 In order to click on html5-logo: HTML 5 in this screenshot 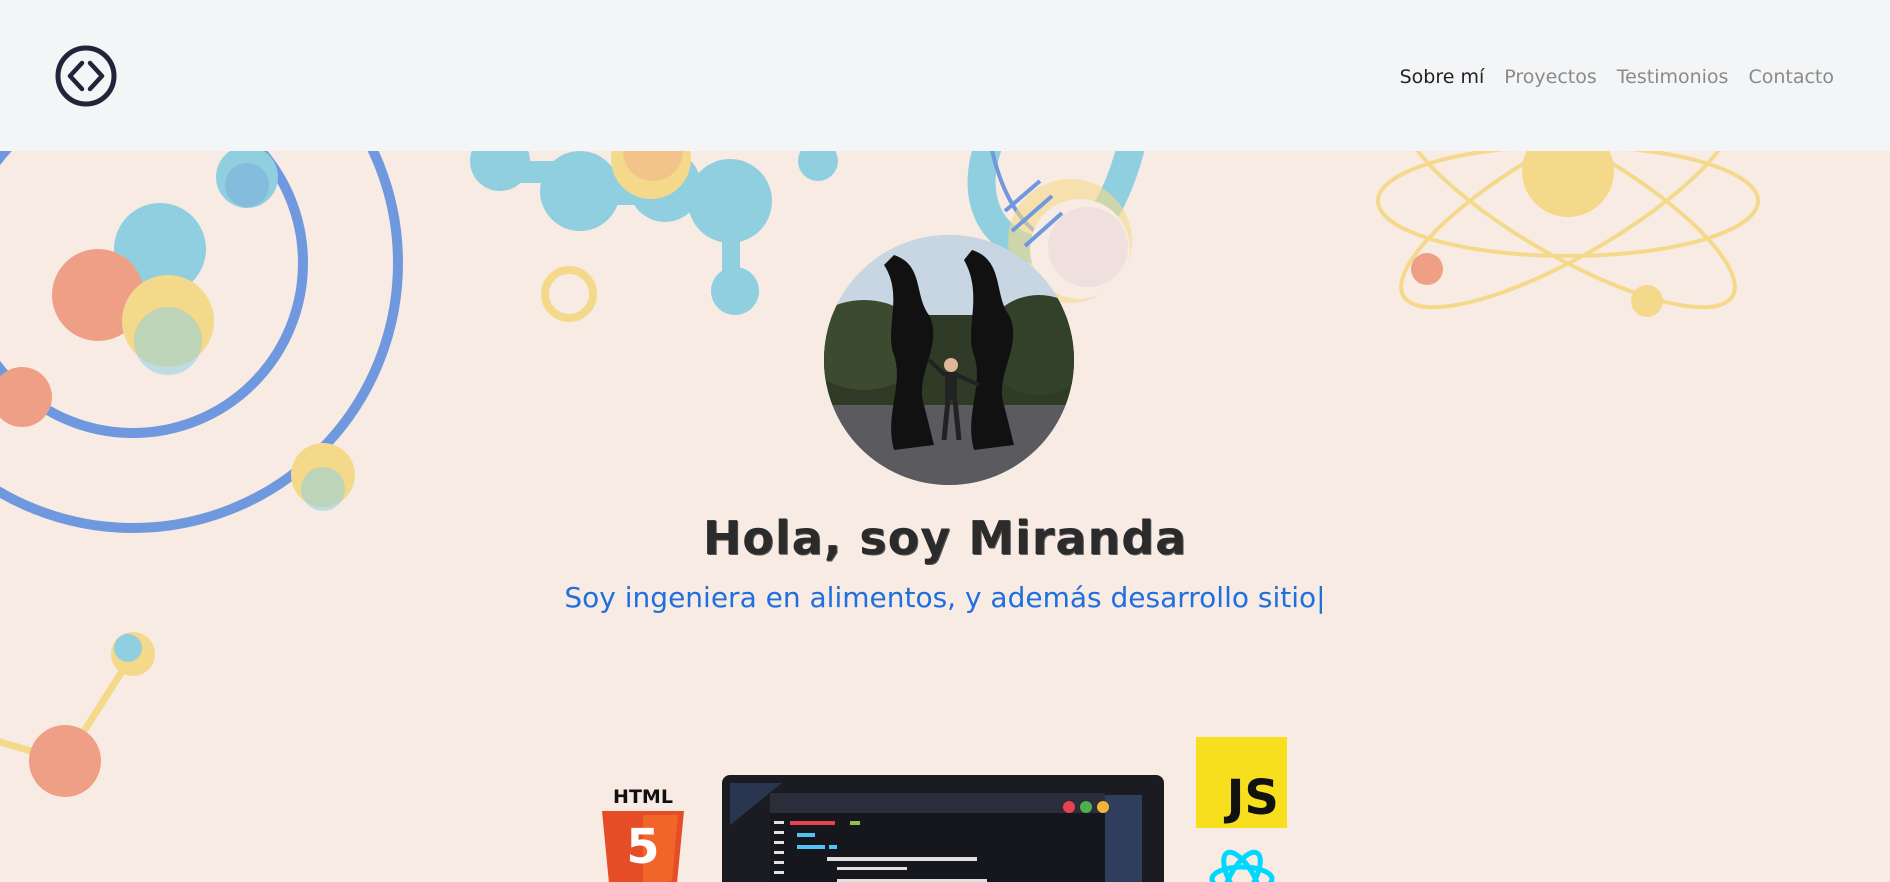, I will do `click(643, 834)`.